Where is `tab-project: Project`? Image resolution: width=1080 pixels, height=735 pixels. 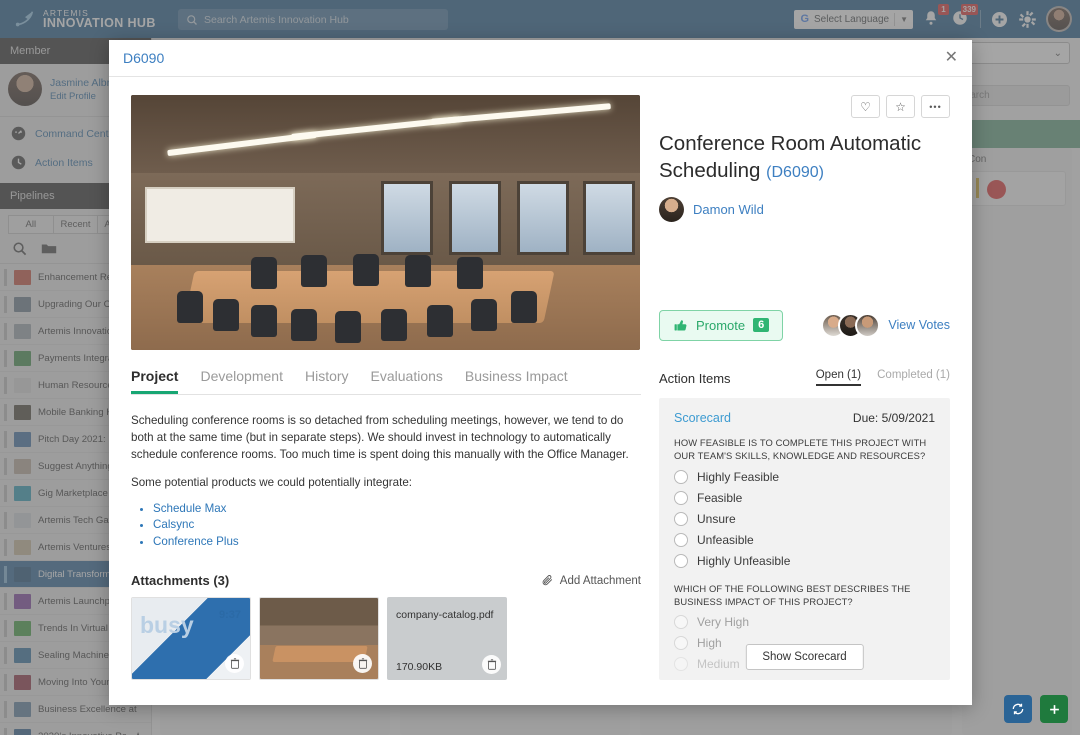 tab-project: Project is located at coordinates (155, 381).